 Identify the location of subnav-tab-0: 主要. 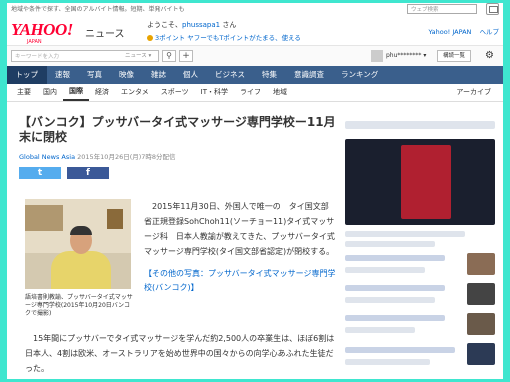
(24, 92).